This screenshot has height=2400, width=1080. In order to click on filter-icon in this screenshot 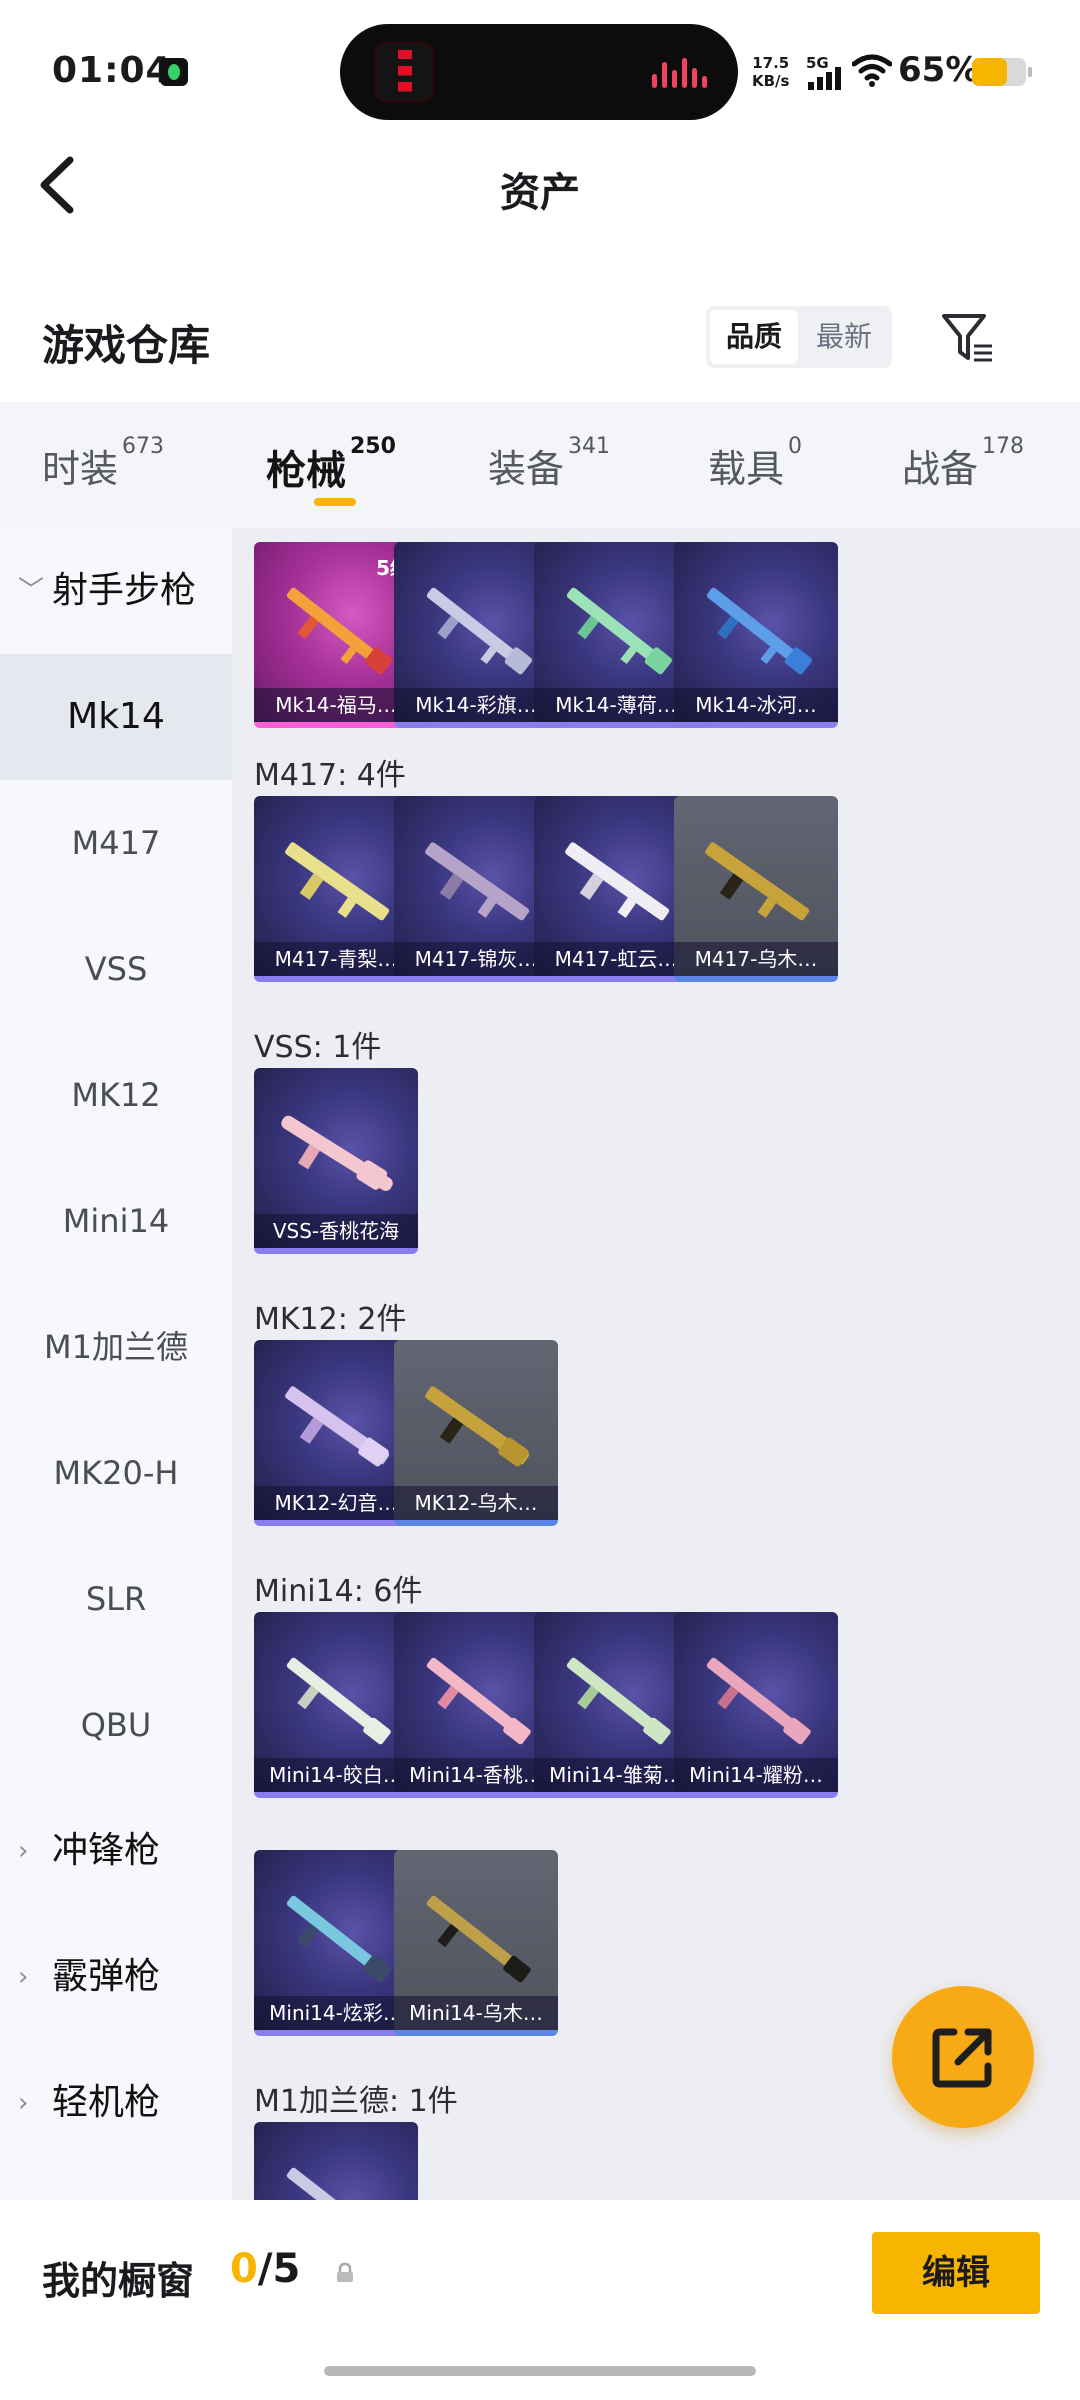, I will do `click(968, 338)`.